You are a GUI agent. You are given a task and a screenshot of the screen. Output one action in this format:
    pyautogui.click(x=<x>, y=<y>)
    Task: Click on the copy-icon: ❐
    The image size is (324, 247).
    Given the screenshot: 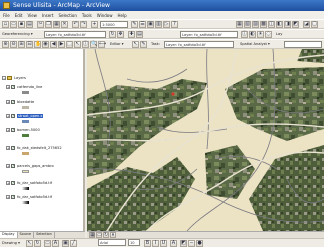 What is the action you would take?
    pyautogui.click(x=48, y=24)
    